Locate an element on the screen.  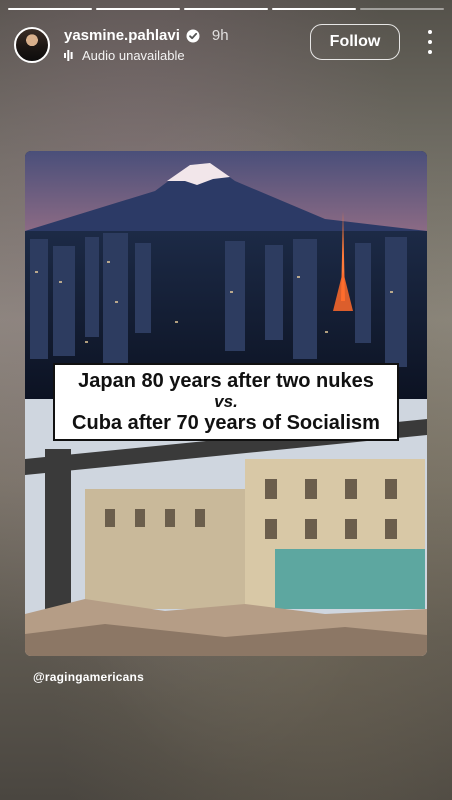
audio-bars-icon is located at coordinates (68, 55).